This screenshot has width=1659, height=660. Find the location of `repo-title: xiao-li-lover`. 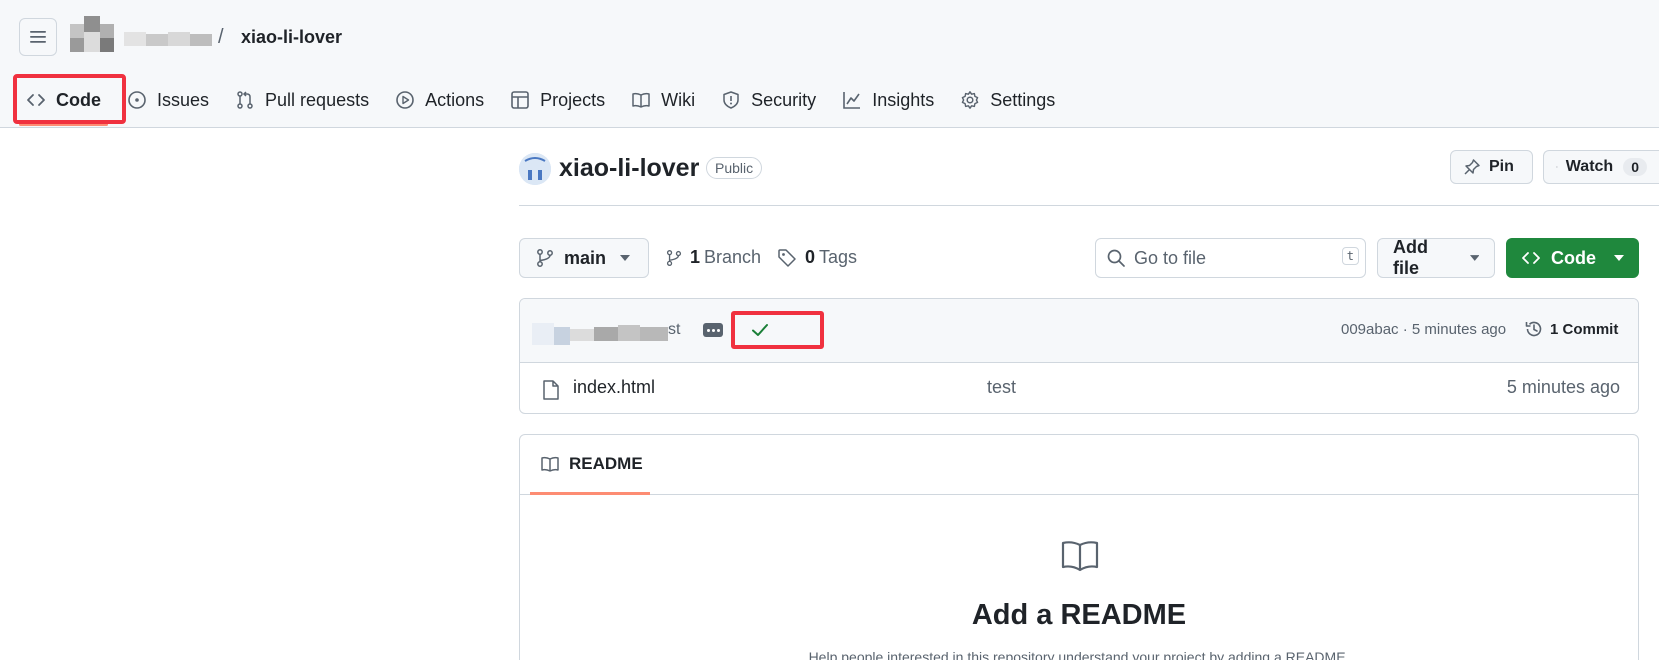

repo-title: xiao-li-lover is located at coordinates (629, 168).